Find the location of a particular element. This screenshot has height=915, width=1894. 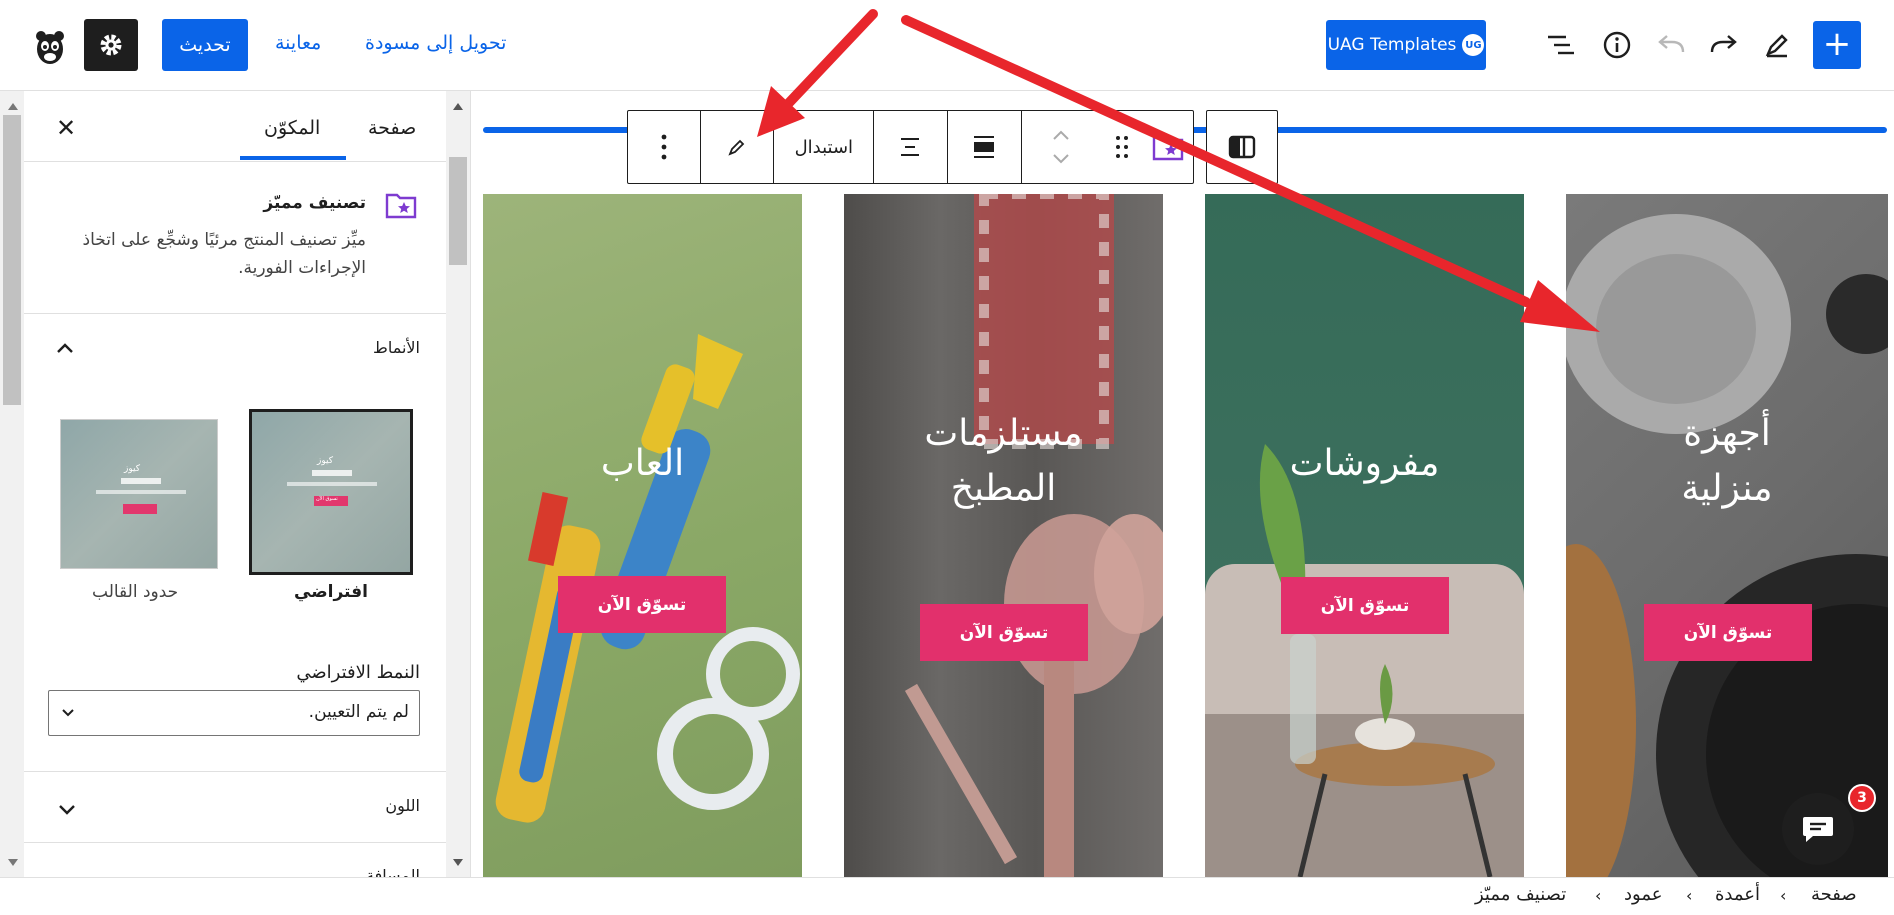

styles-panel-heading: الأنماط is located at coordinates (396, 347).